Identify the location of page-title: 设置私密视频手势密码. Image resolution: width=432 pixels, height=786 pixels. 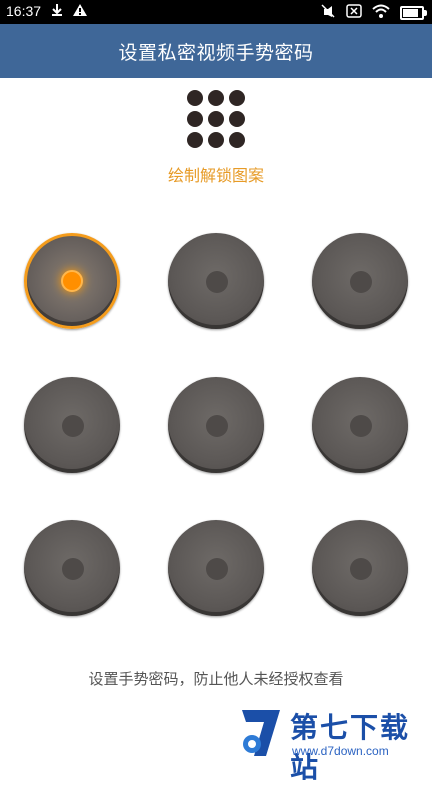
(216, 52).